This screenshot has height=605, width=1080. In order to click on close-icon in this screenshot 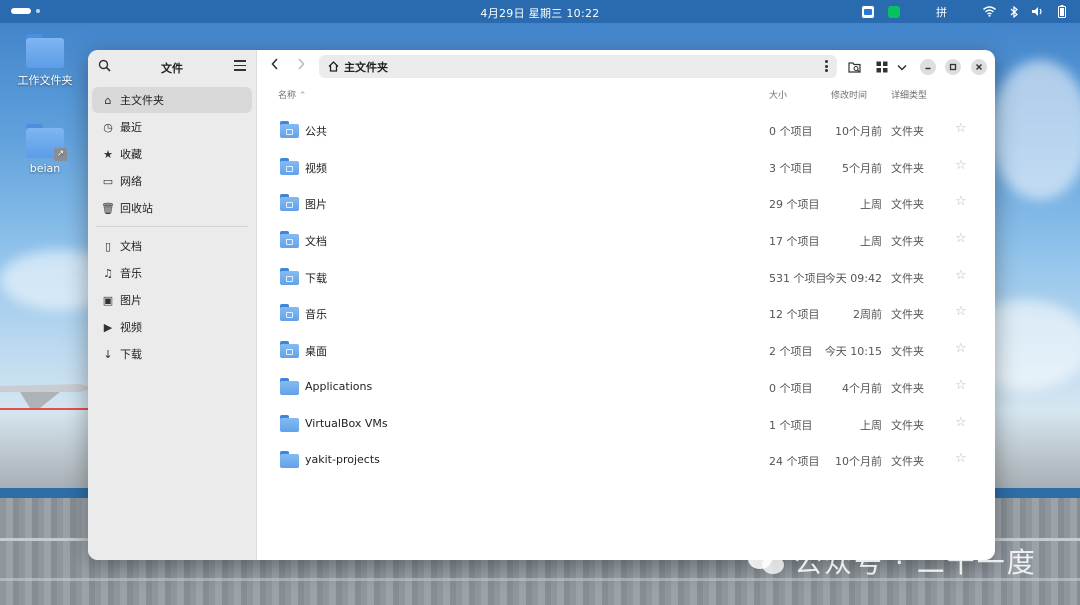, I will do `click(979, 67)`.